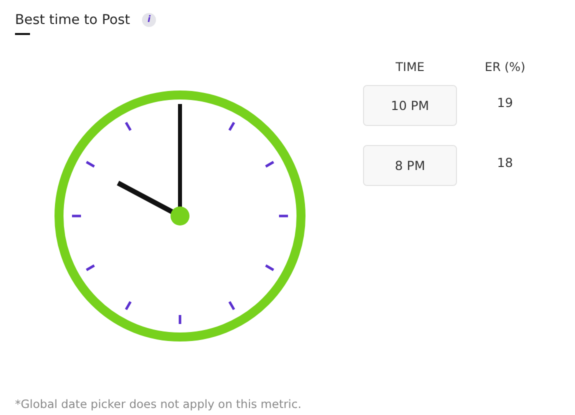  What do you see at coordinates (72, 20) in the screenshot?
I see `section-title: Best time to Post` at bounding box center [72, 20].